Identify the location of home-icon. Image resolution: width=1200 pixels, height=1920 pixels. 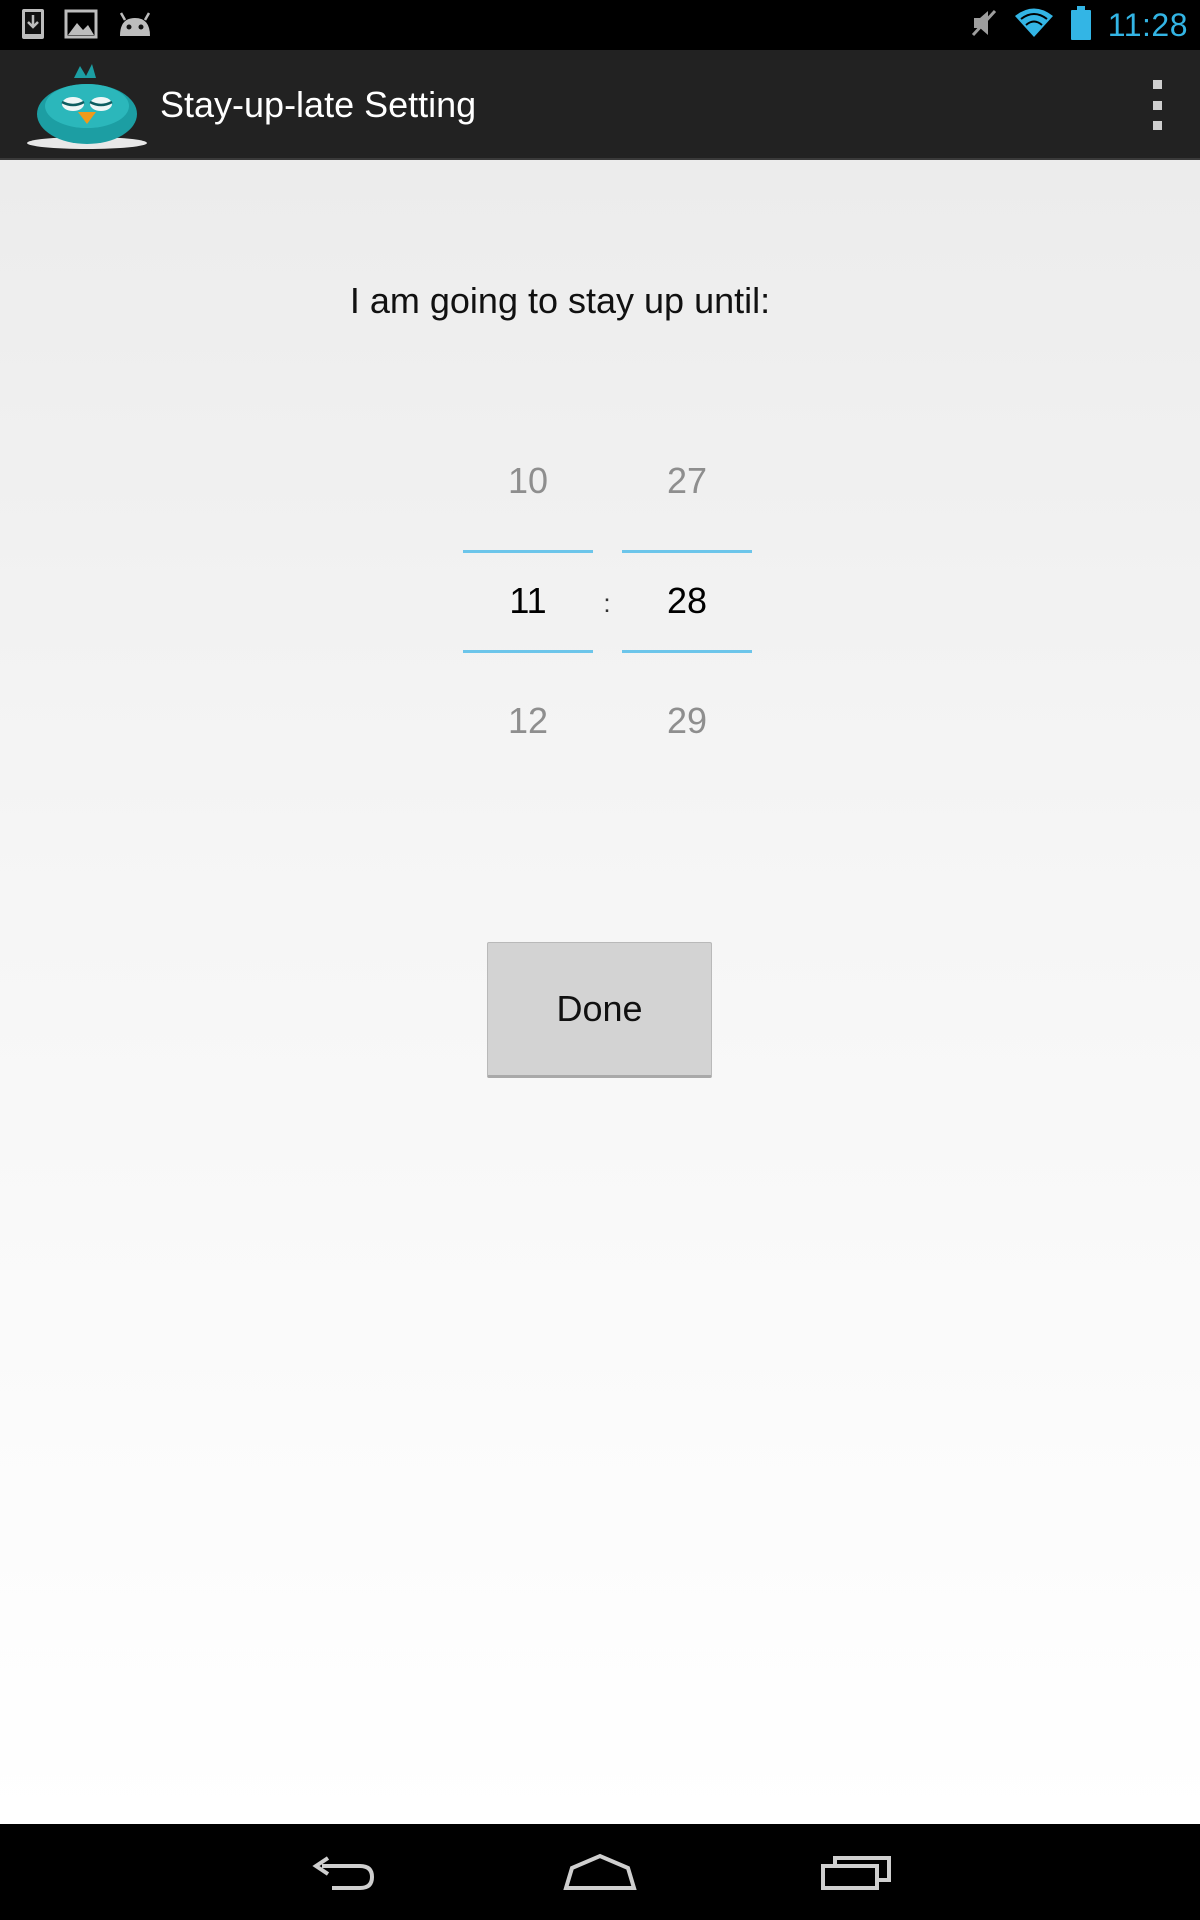
(600, 1872).